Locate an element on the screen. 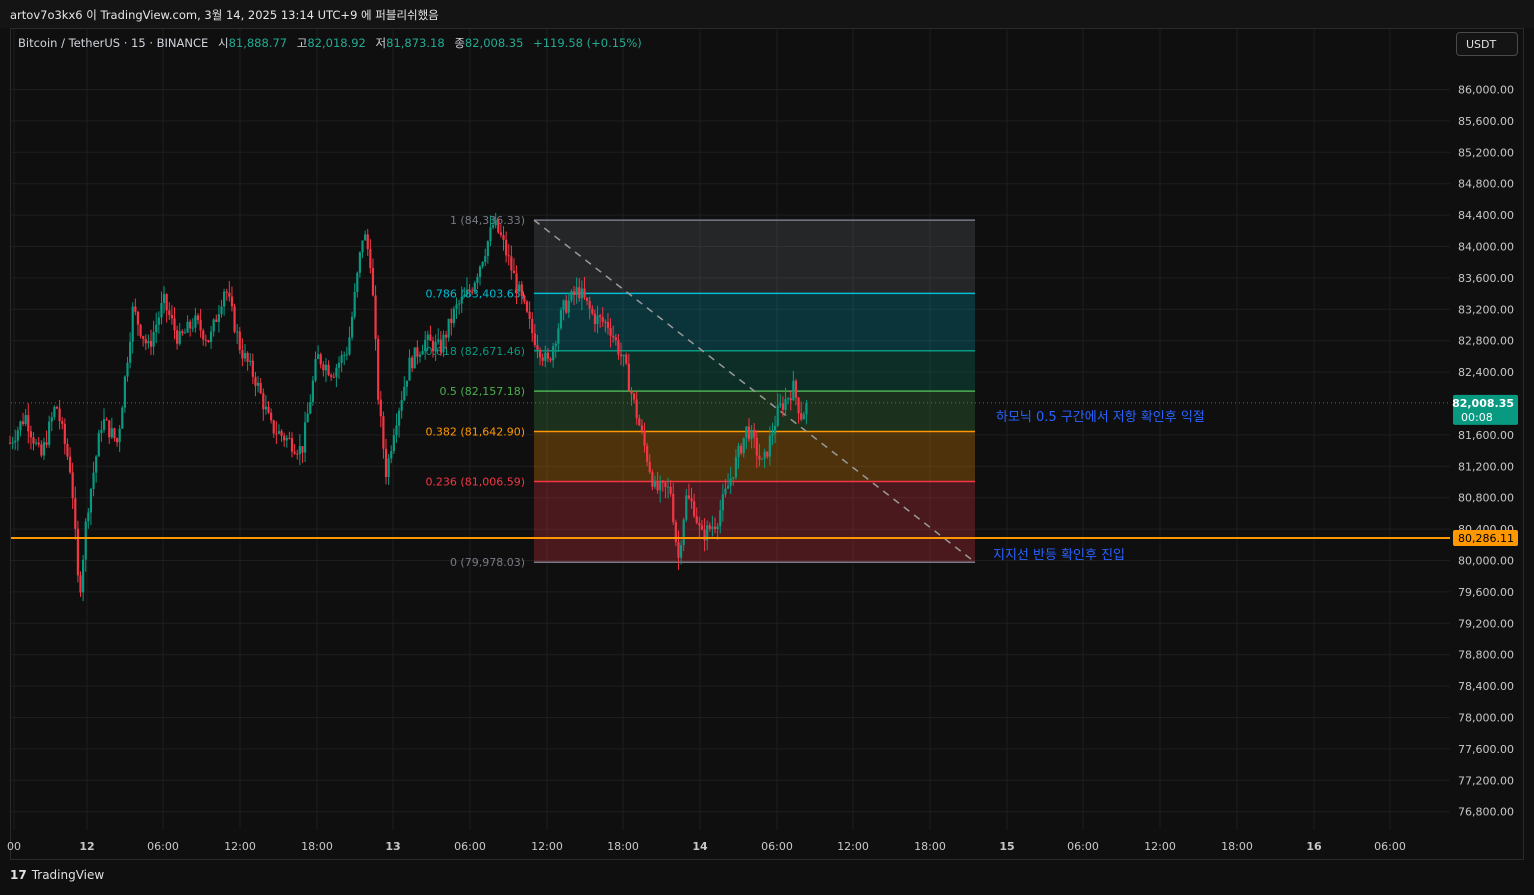  price-tick-label: 79,600.00 is located at coordinates (1486, 592).